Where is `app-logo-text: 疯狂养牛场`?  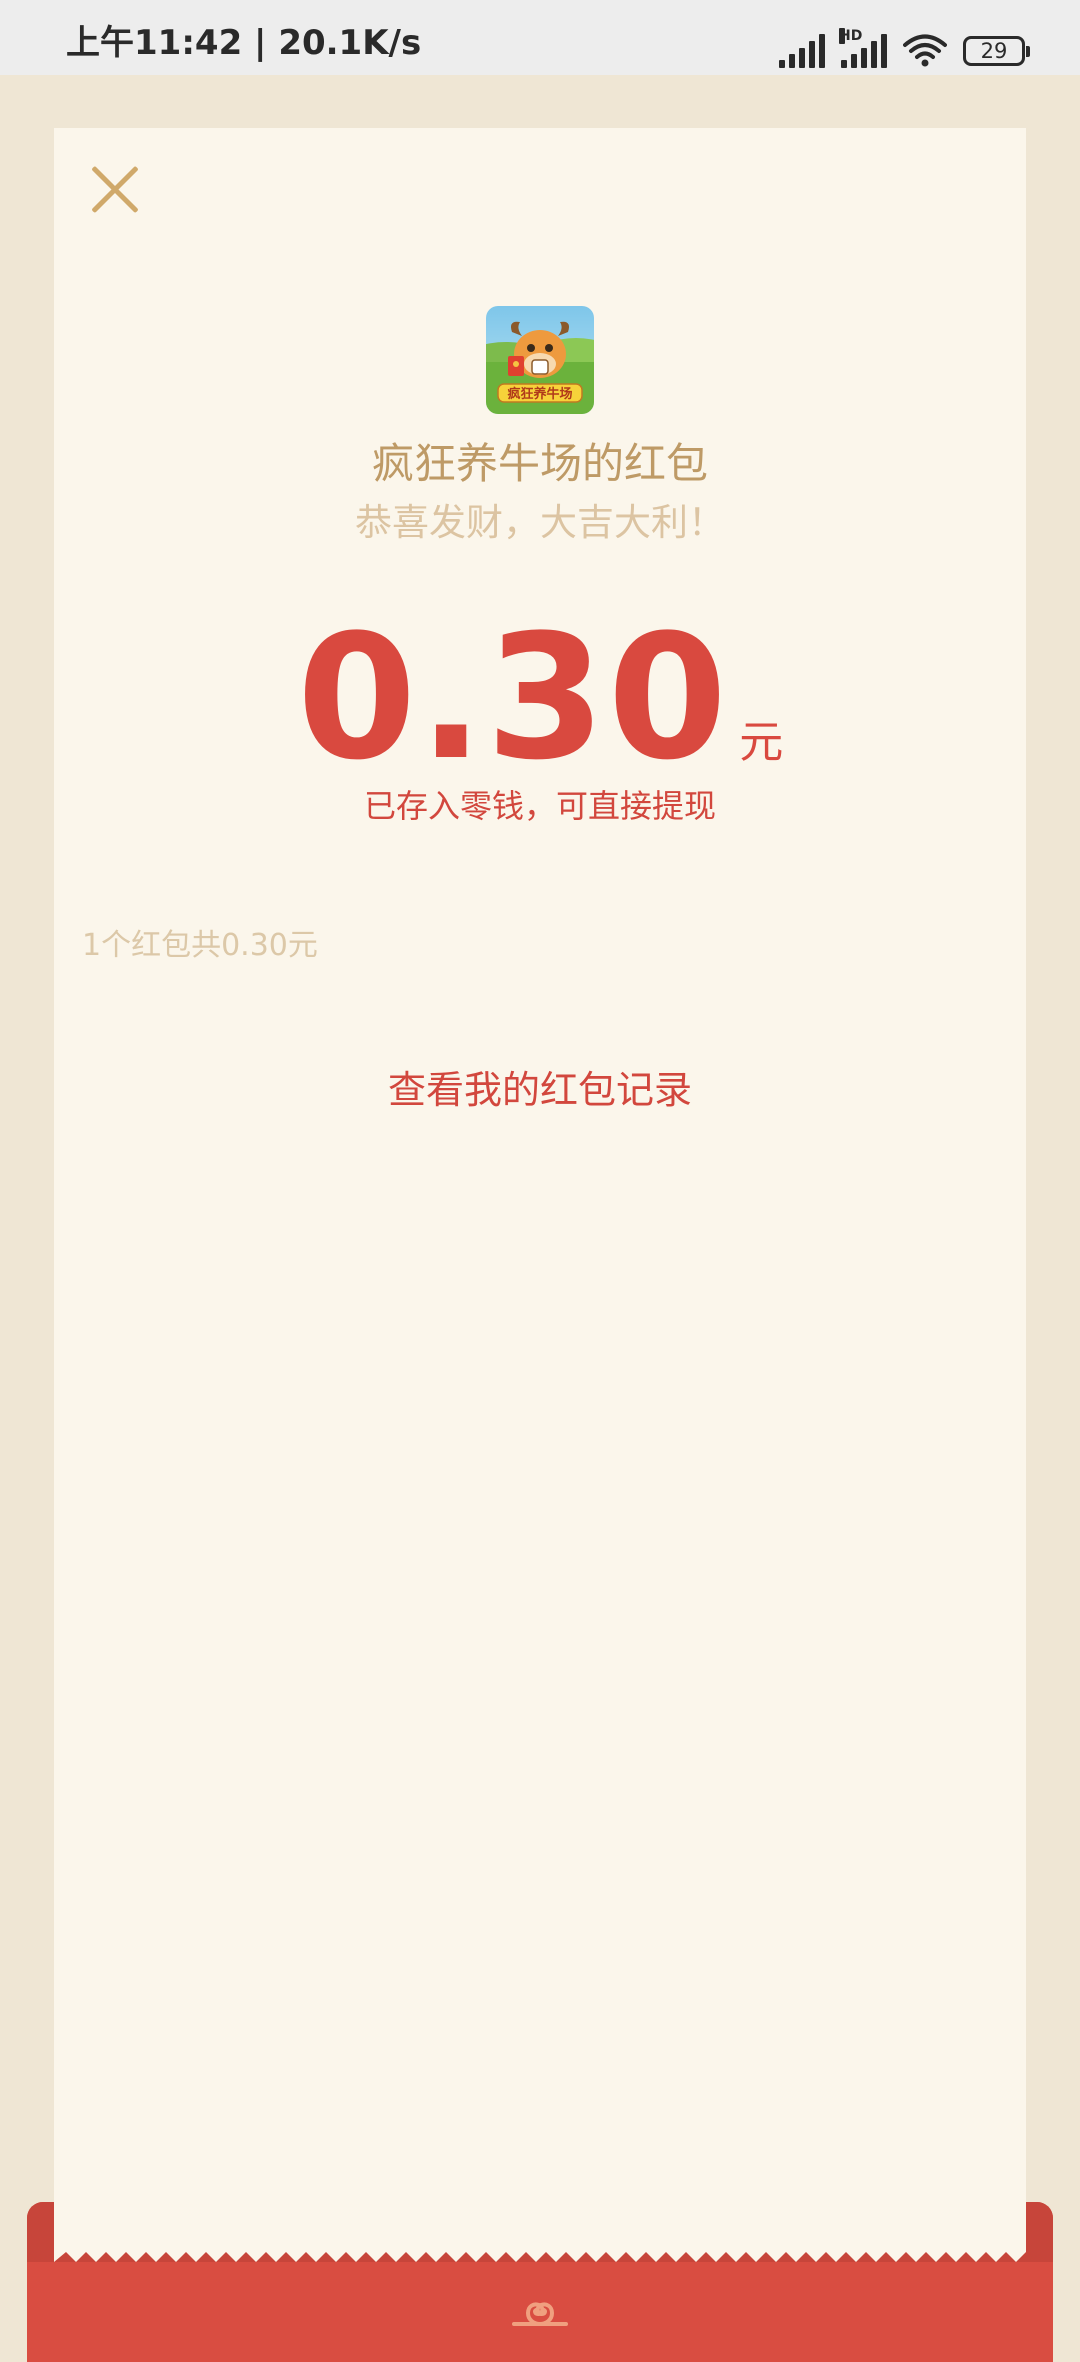
app-logo-text: 疯狂养牛场 is located at coordinates (539, 394).